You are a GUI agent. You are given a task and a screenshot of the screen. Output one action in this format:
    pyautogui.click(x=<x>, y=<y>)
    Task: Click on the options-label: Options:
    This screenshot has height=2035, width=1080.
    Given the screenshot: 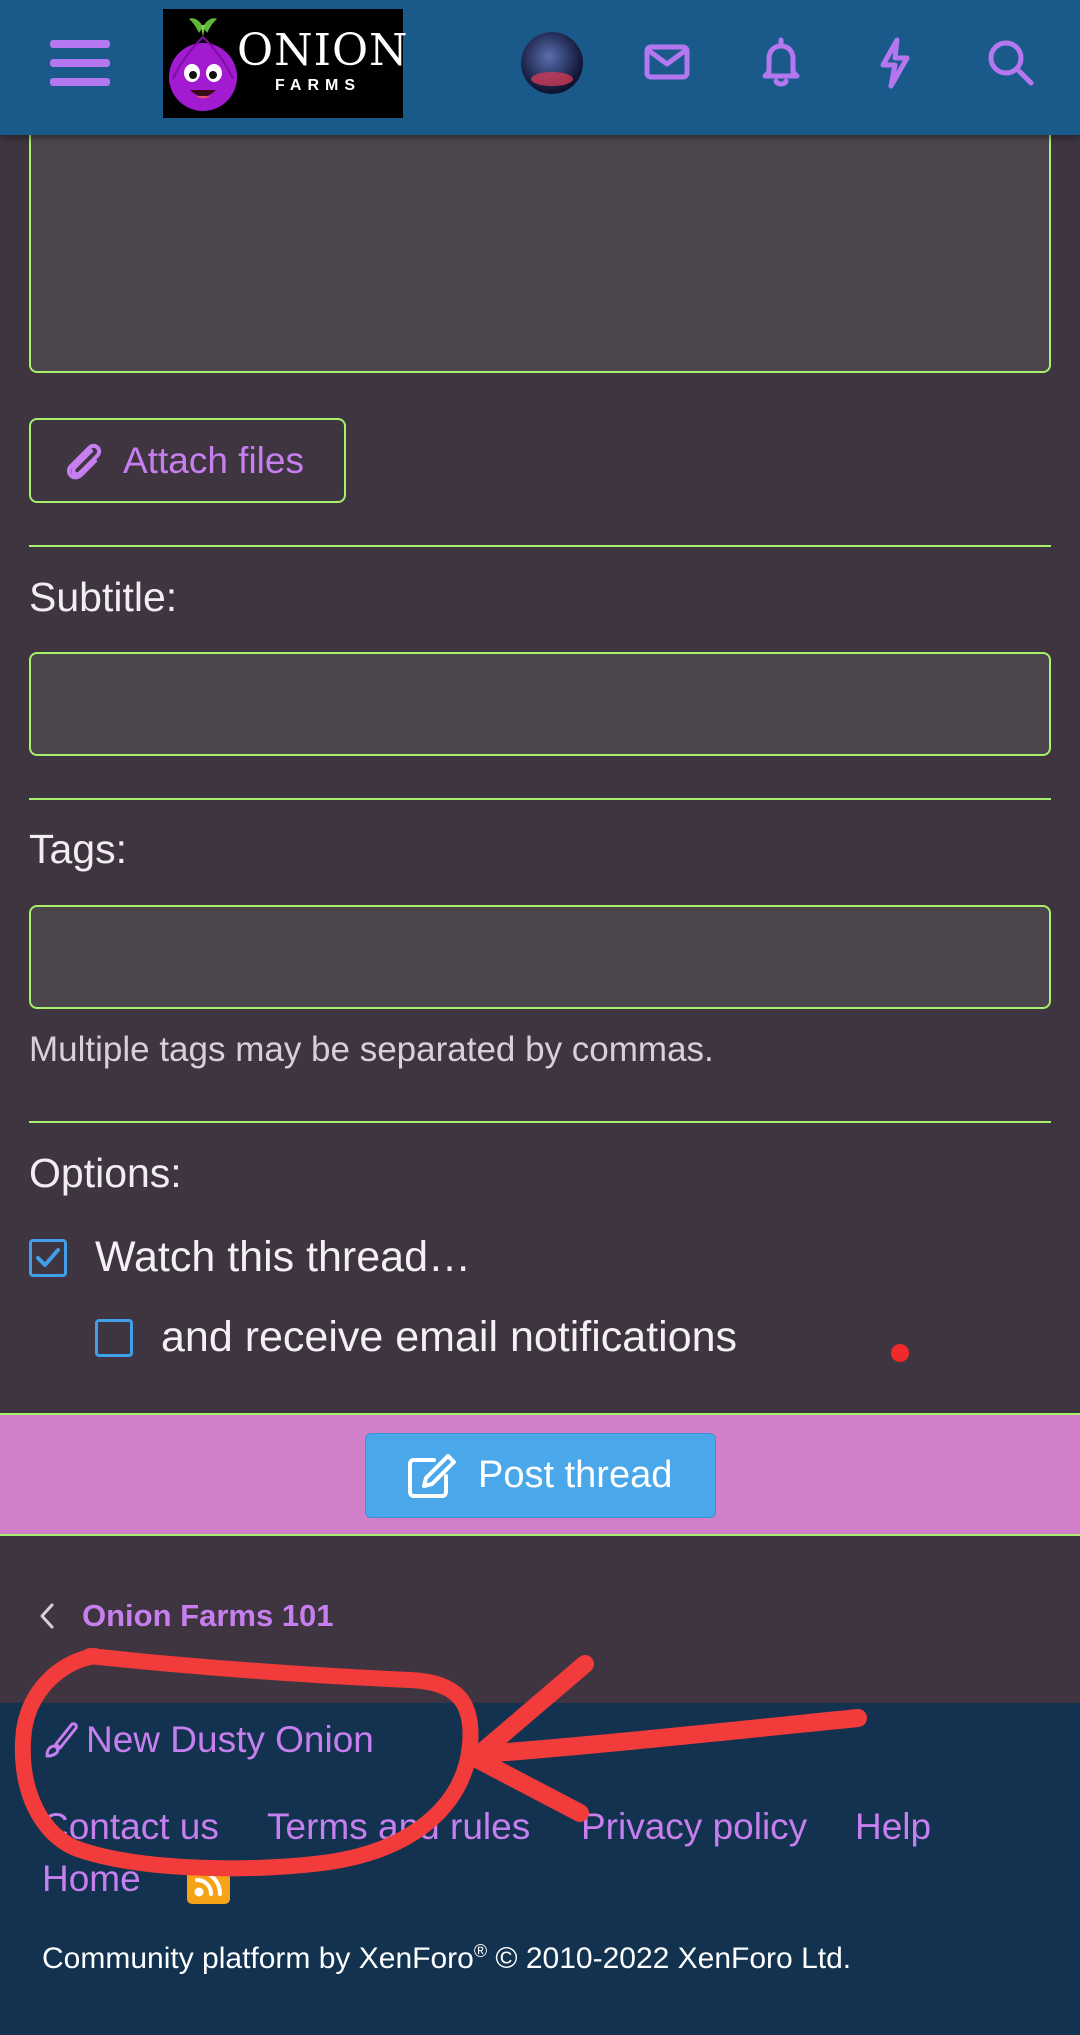 What is the action you would take?
    pyautogui.click(x=105, y=1173)
    